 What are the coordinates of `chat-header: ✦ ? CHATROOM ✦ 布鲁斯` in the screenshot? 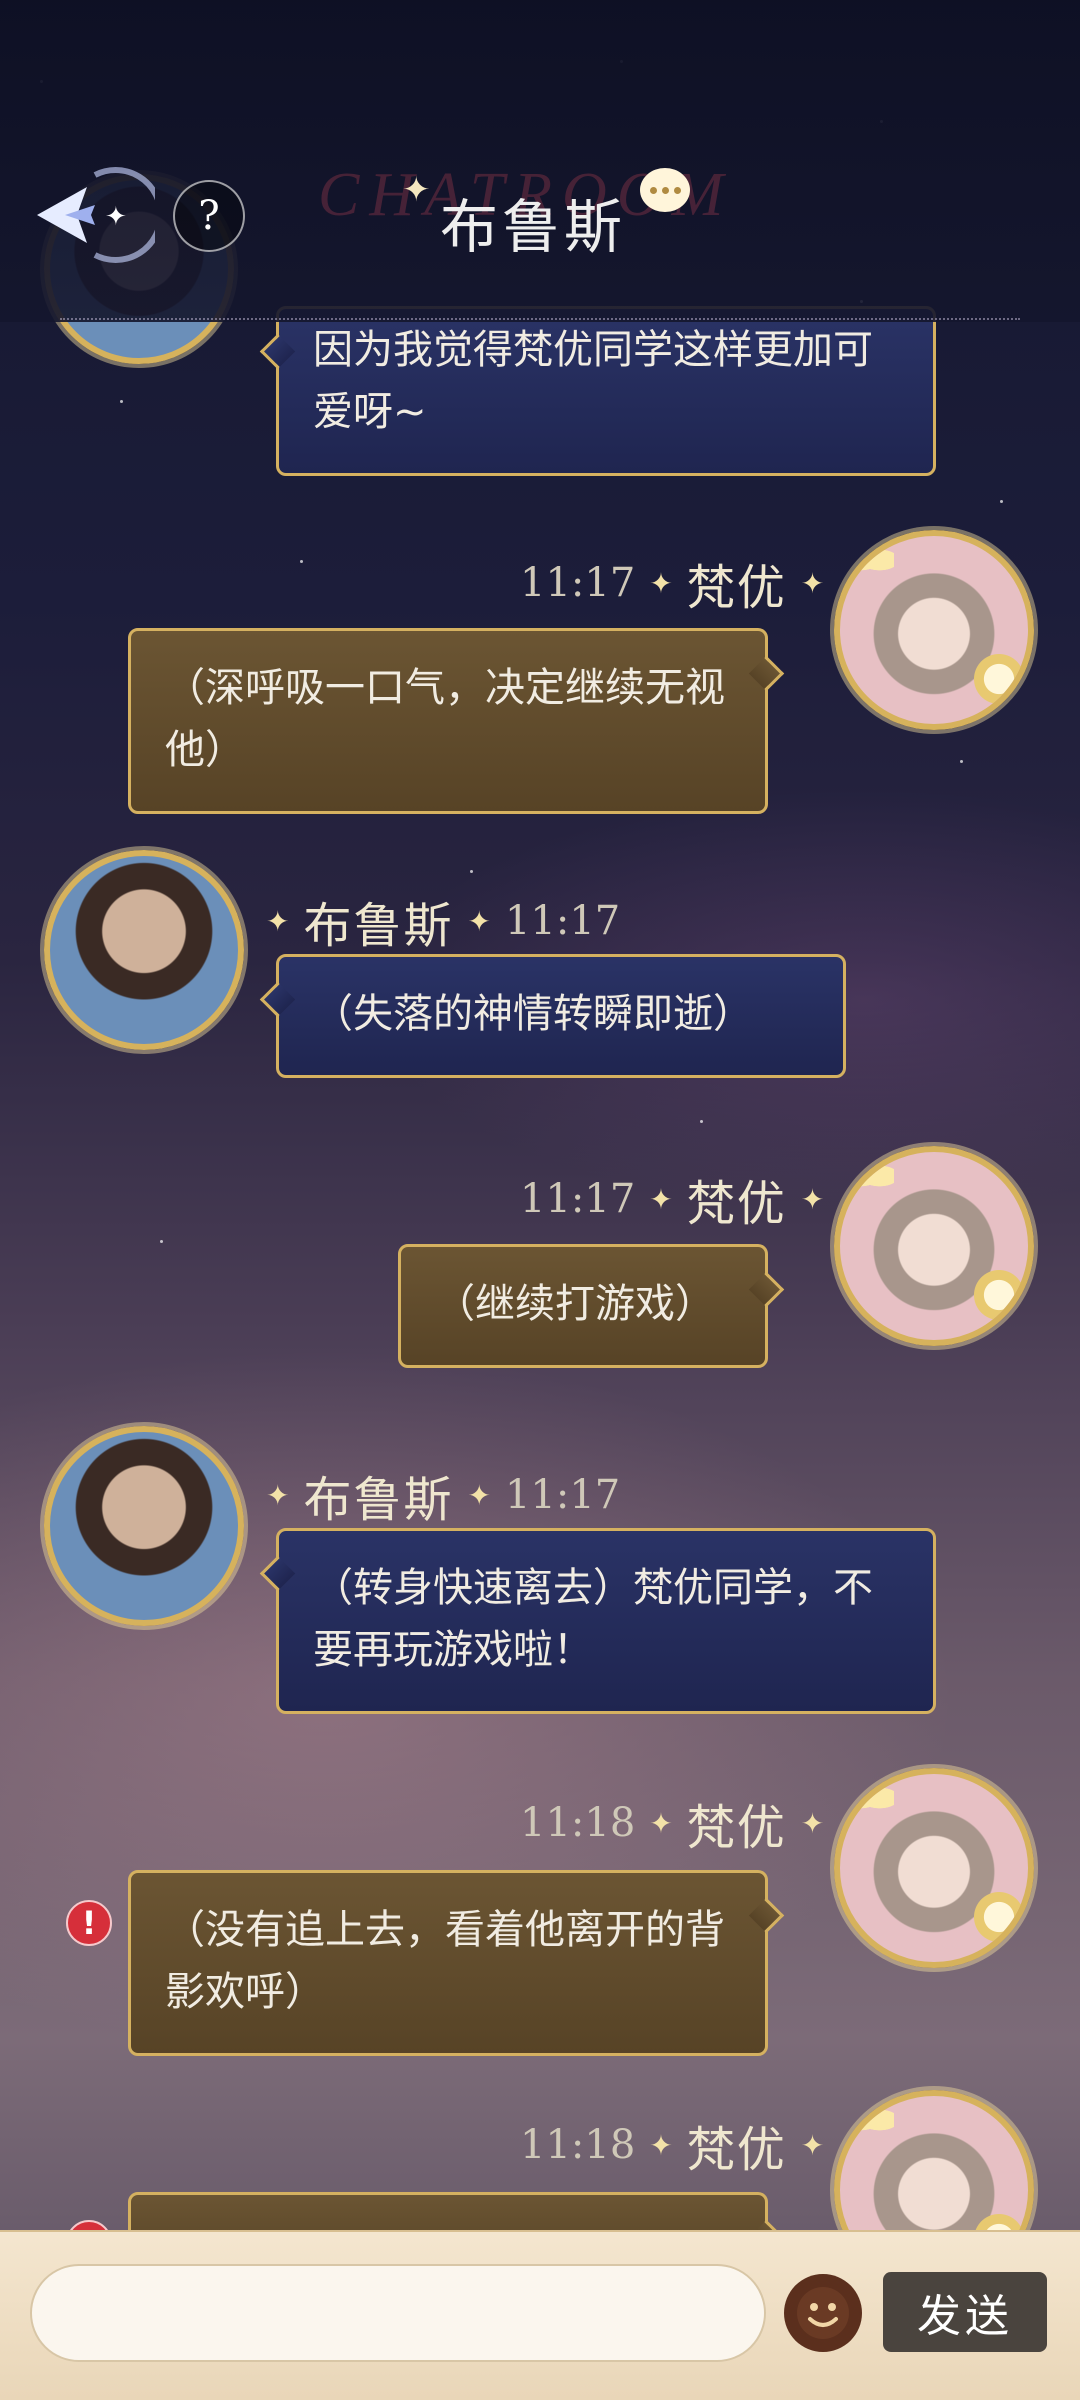 It's located at (540, 161).